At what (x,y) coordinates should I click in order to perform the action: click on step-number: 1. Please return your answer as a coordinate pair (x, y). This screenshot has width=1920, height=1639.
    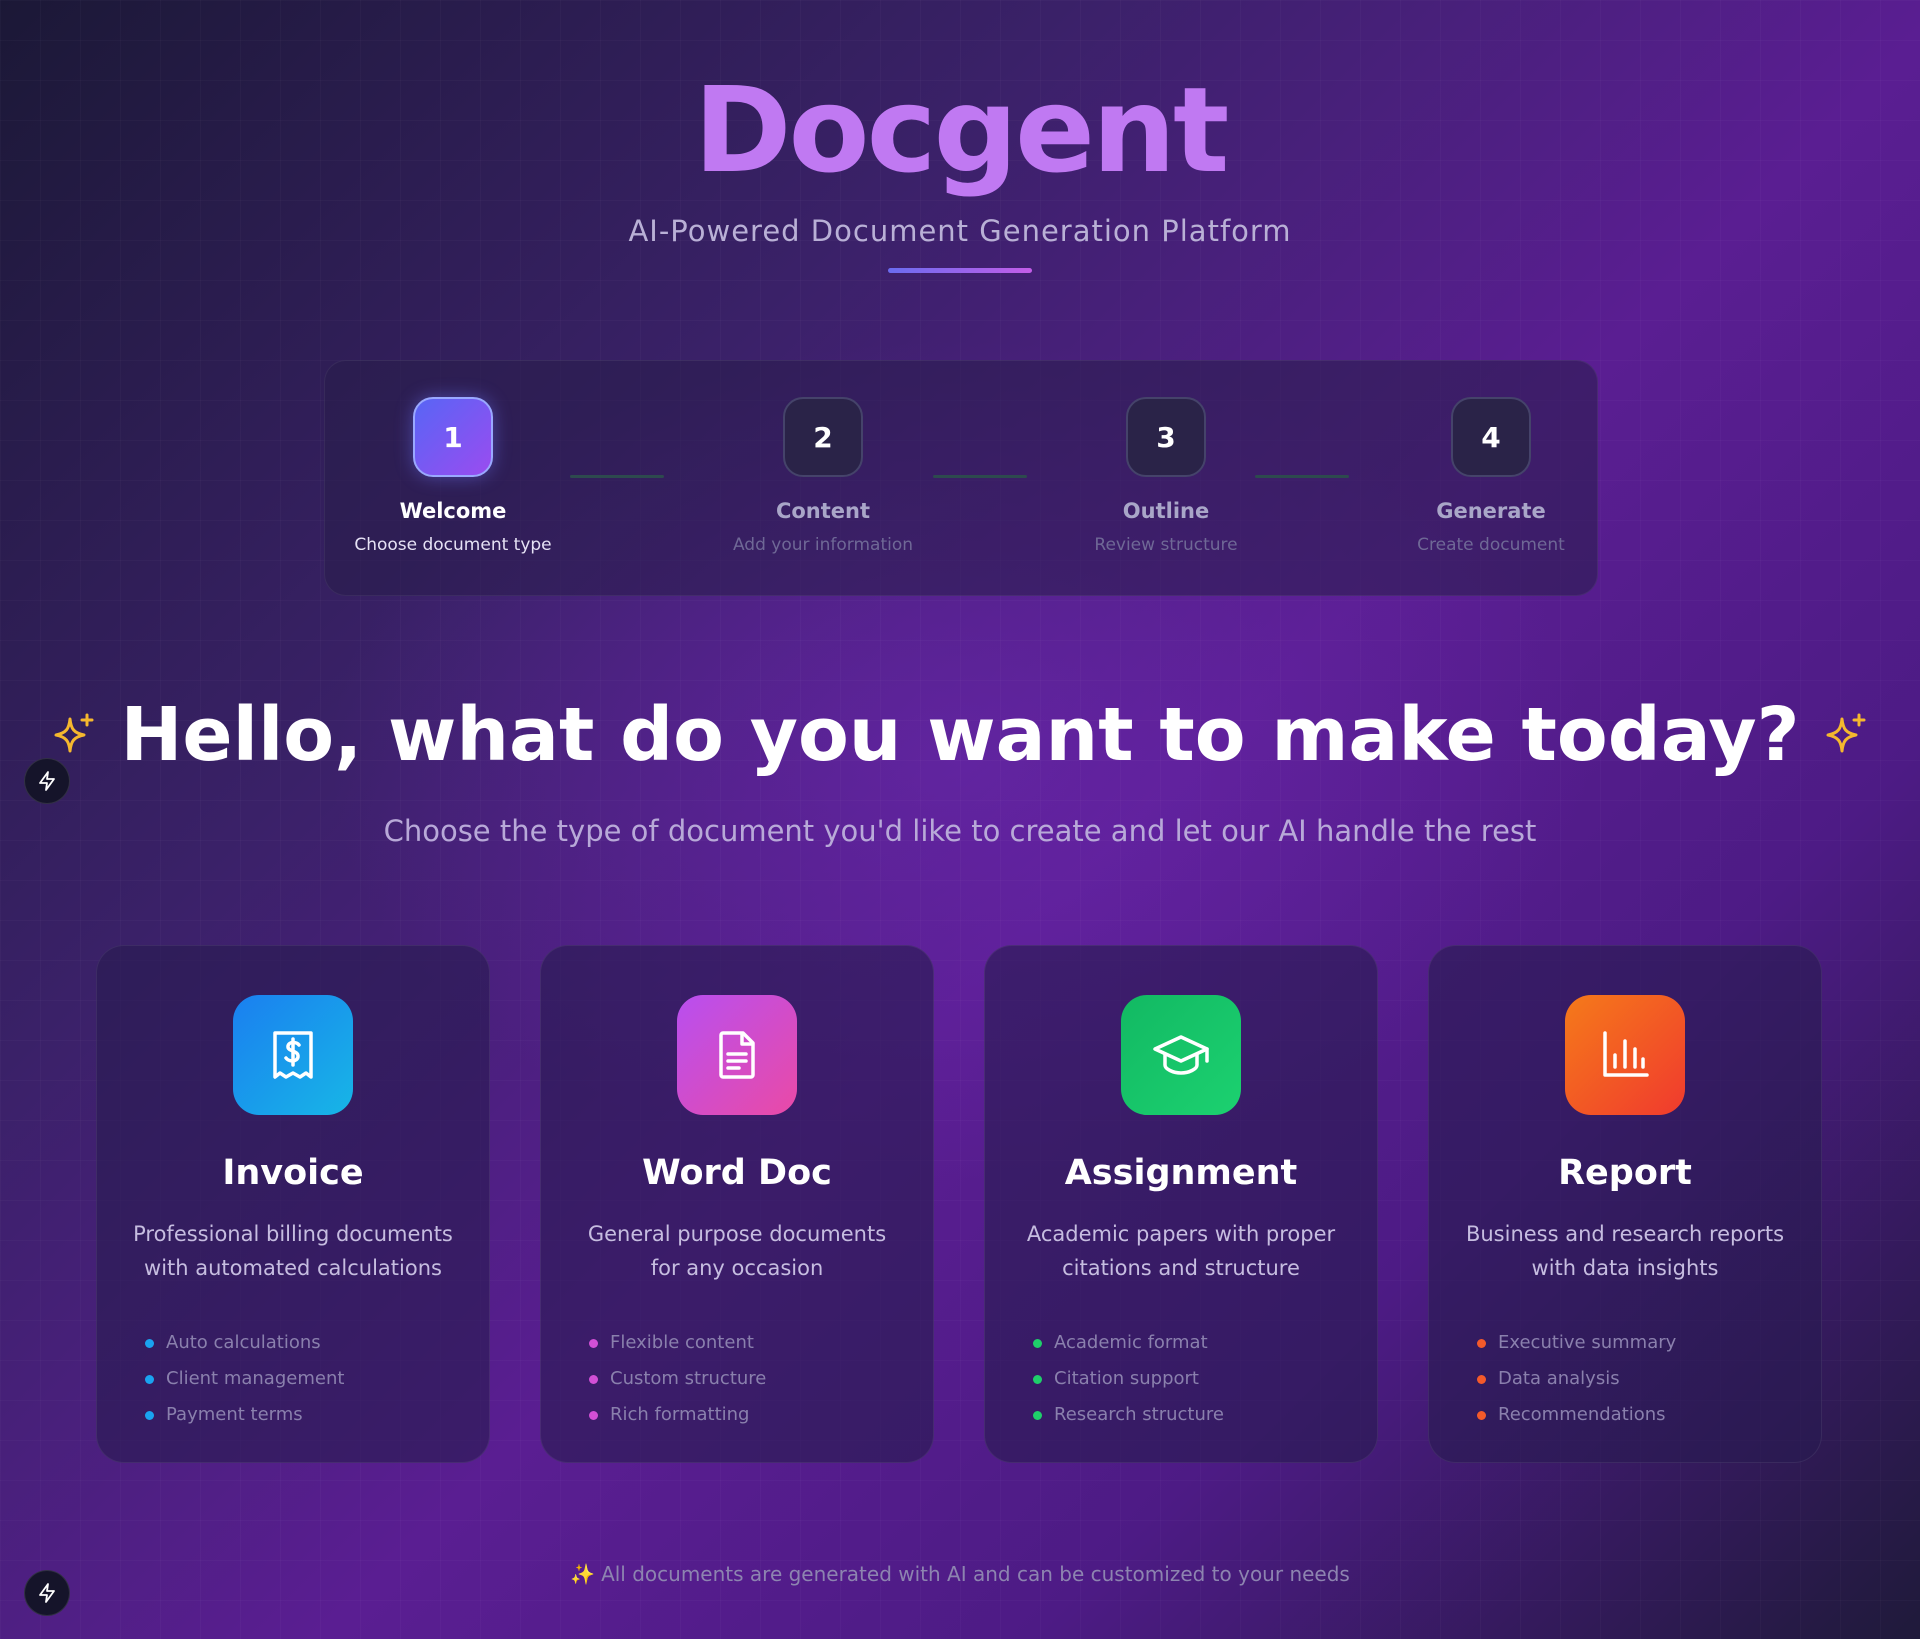
    Looking at the image, I should click on (453, 437).